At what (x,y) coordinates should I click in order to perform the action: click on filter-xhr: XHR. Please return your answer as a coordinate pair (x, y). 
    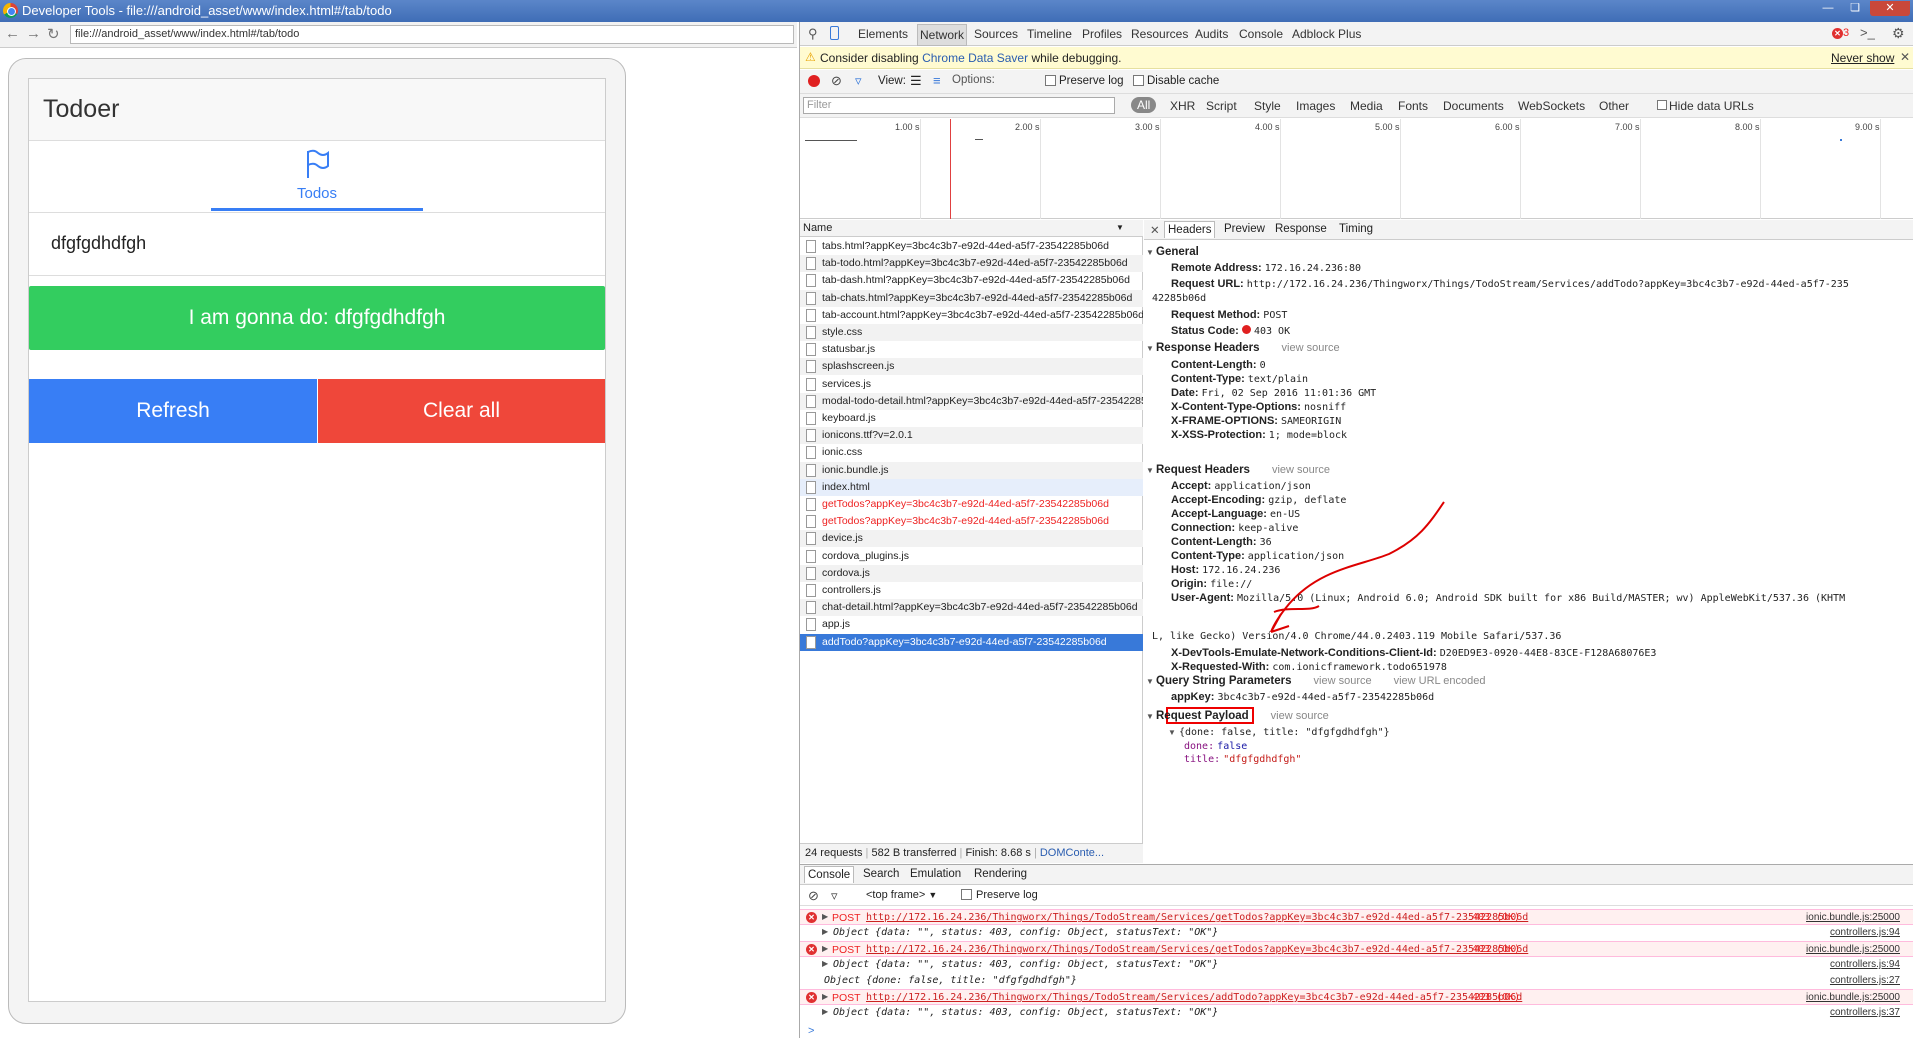
    Looking at the image, I should click on (1182, 106).